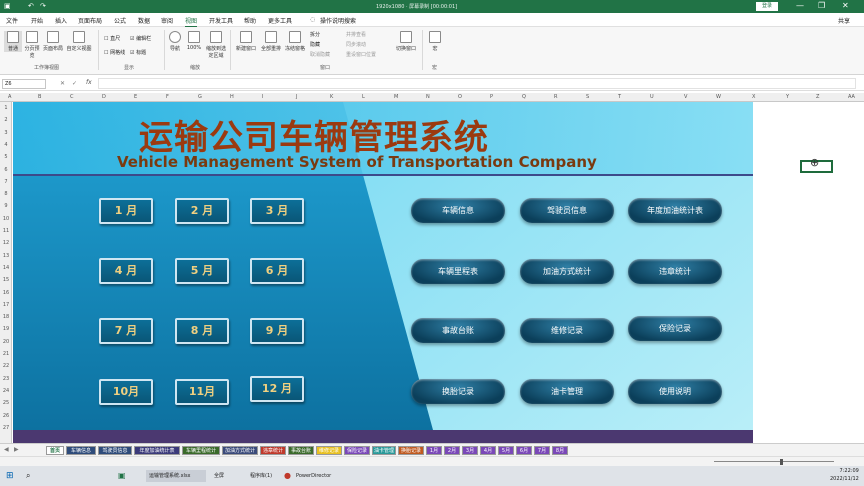 This screenshot has height=486, width=864. Describe the element at coordinates (844, 474) in the screenshot. I see `clock: 7:22:09 2022/11/12` at that location.